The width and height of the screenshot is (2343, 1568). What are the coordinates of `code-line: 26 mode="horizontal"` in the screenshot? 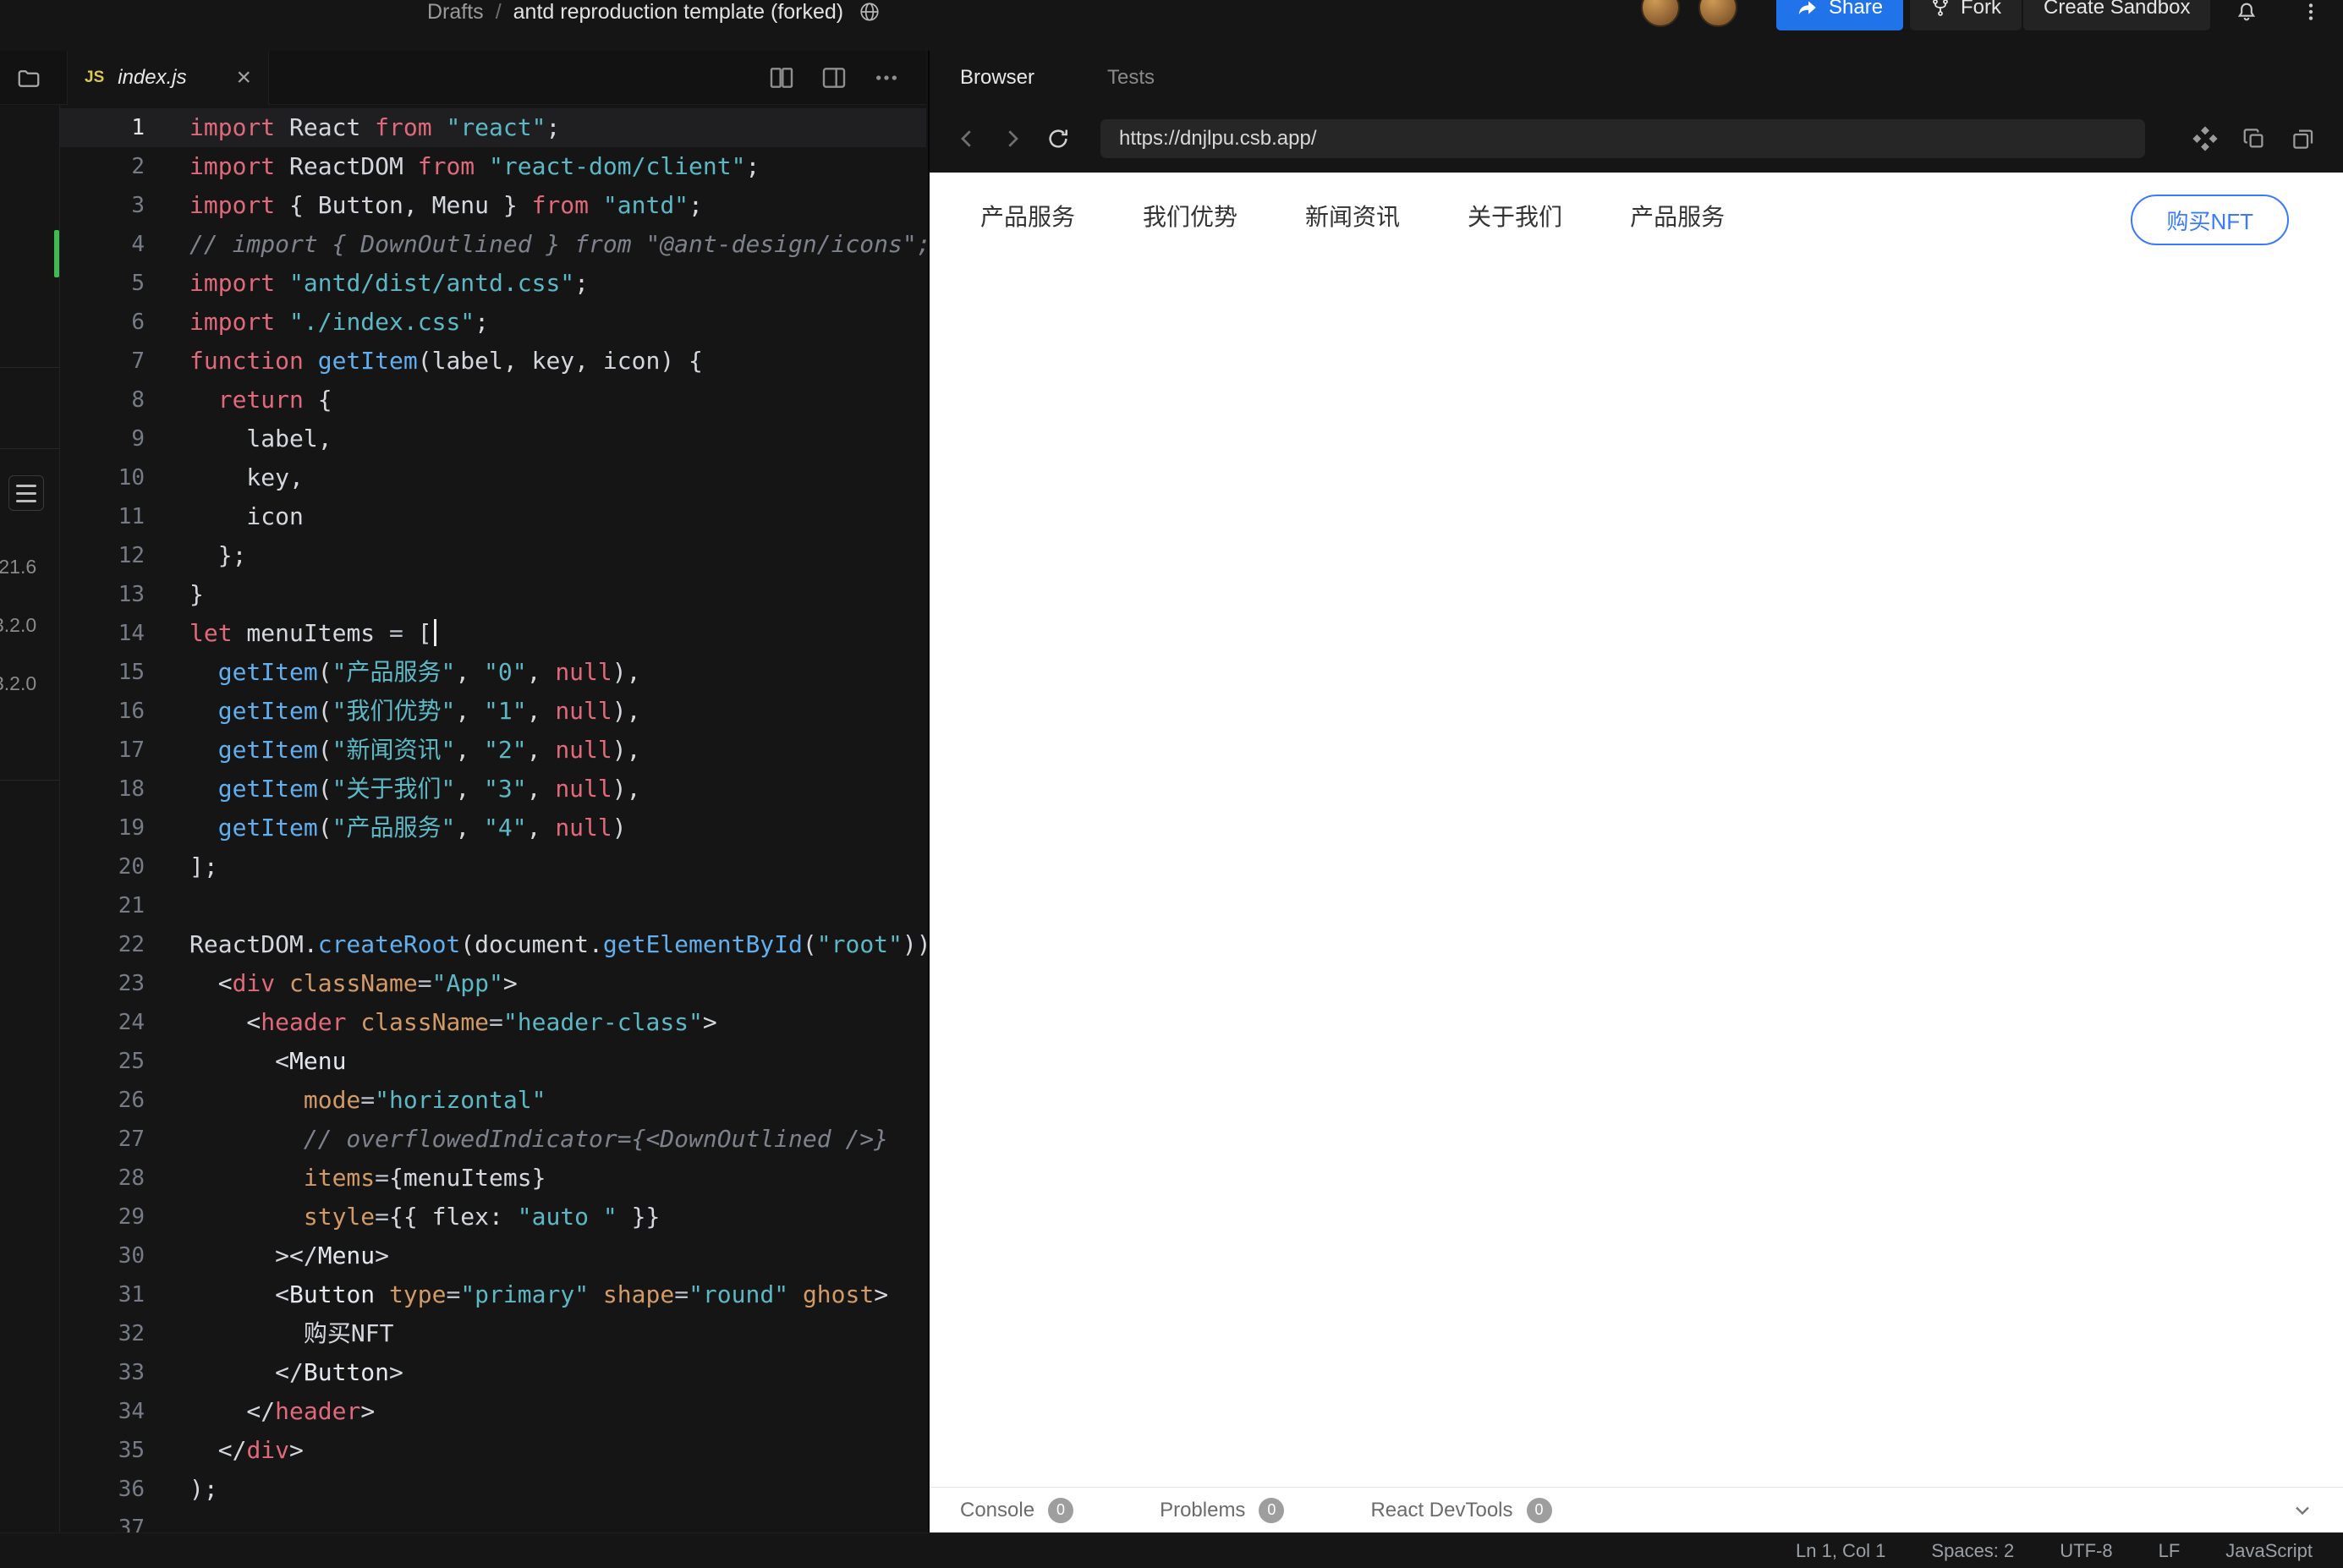 It's located at (493, 1100).